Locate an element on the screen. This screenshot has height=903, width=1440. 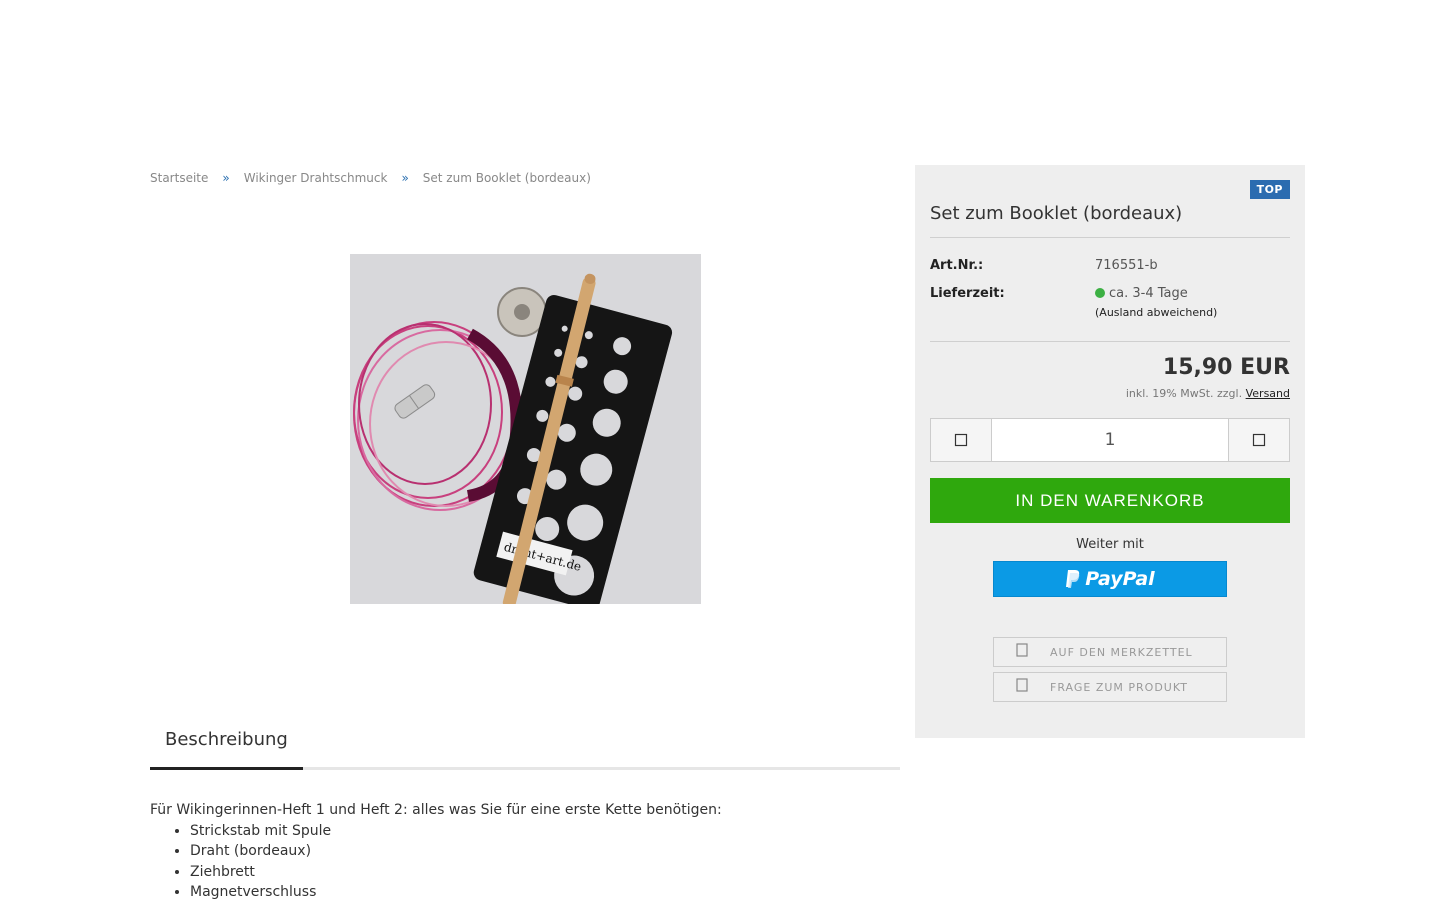
minus-icon is located at coordinates (961, 440).